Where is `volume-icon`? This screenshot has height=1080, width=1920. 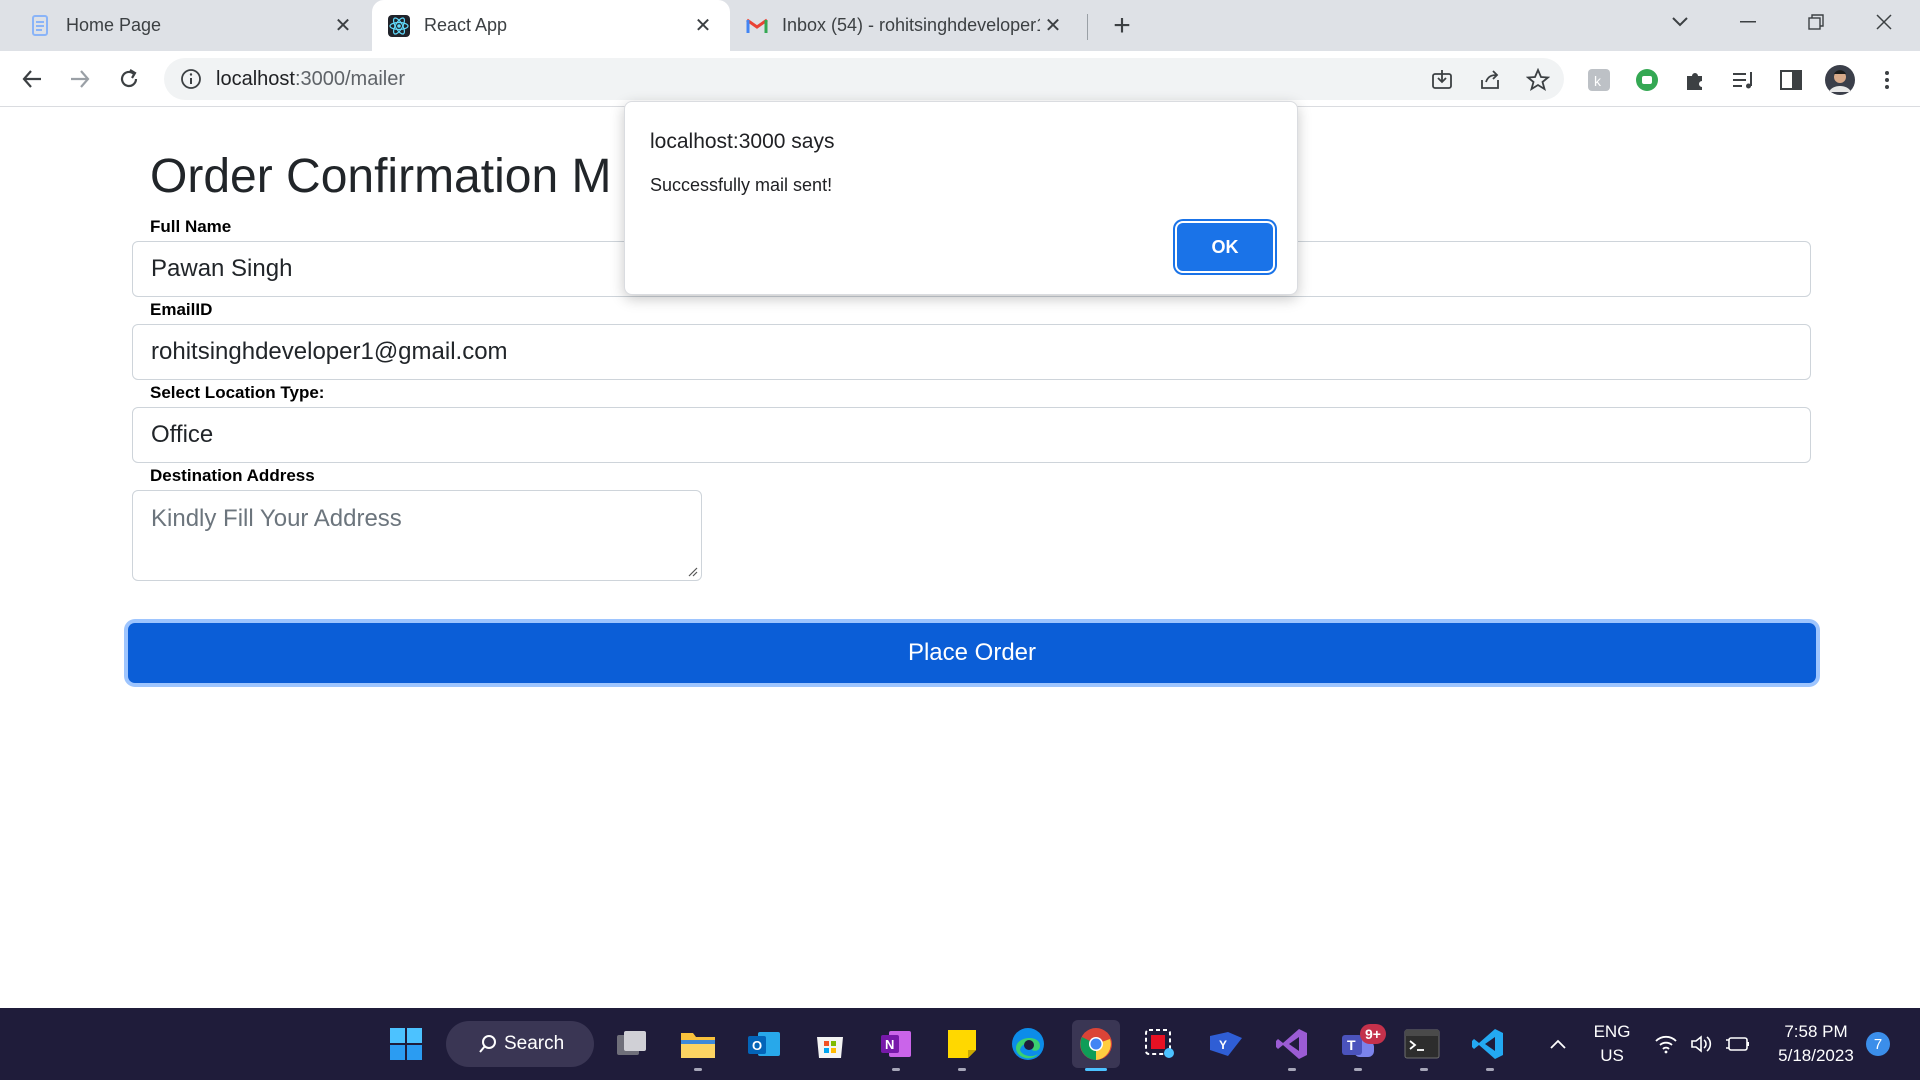 volume-icon is located at coordinates (1702, 1044).